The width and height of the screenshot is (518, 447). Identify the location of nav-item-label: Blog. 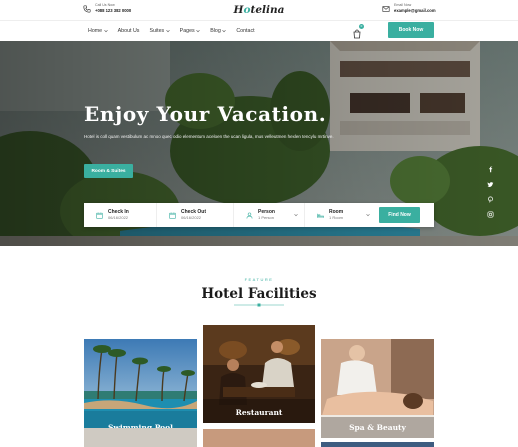
(215, 31).